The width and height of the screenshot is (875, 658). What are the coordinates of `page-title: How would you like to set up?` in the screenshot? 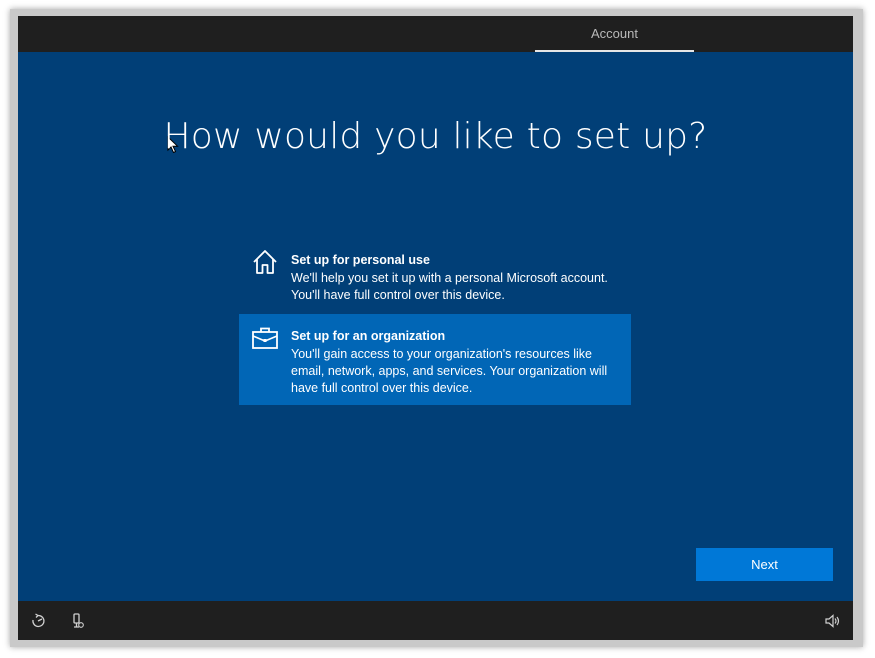 It's located at (435, 136).